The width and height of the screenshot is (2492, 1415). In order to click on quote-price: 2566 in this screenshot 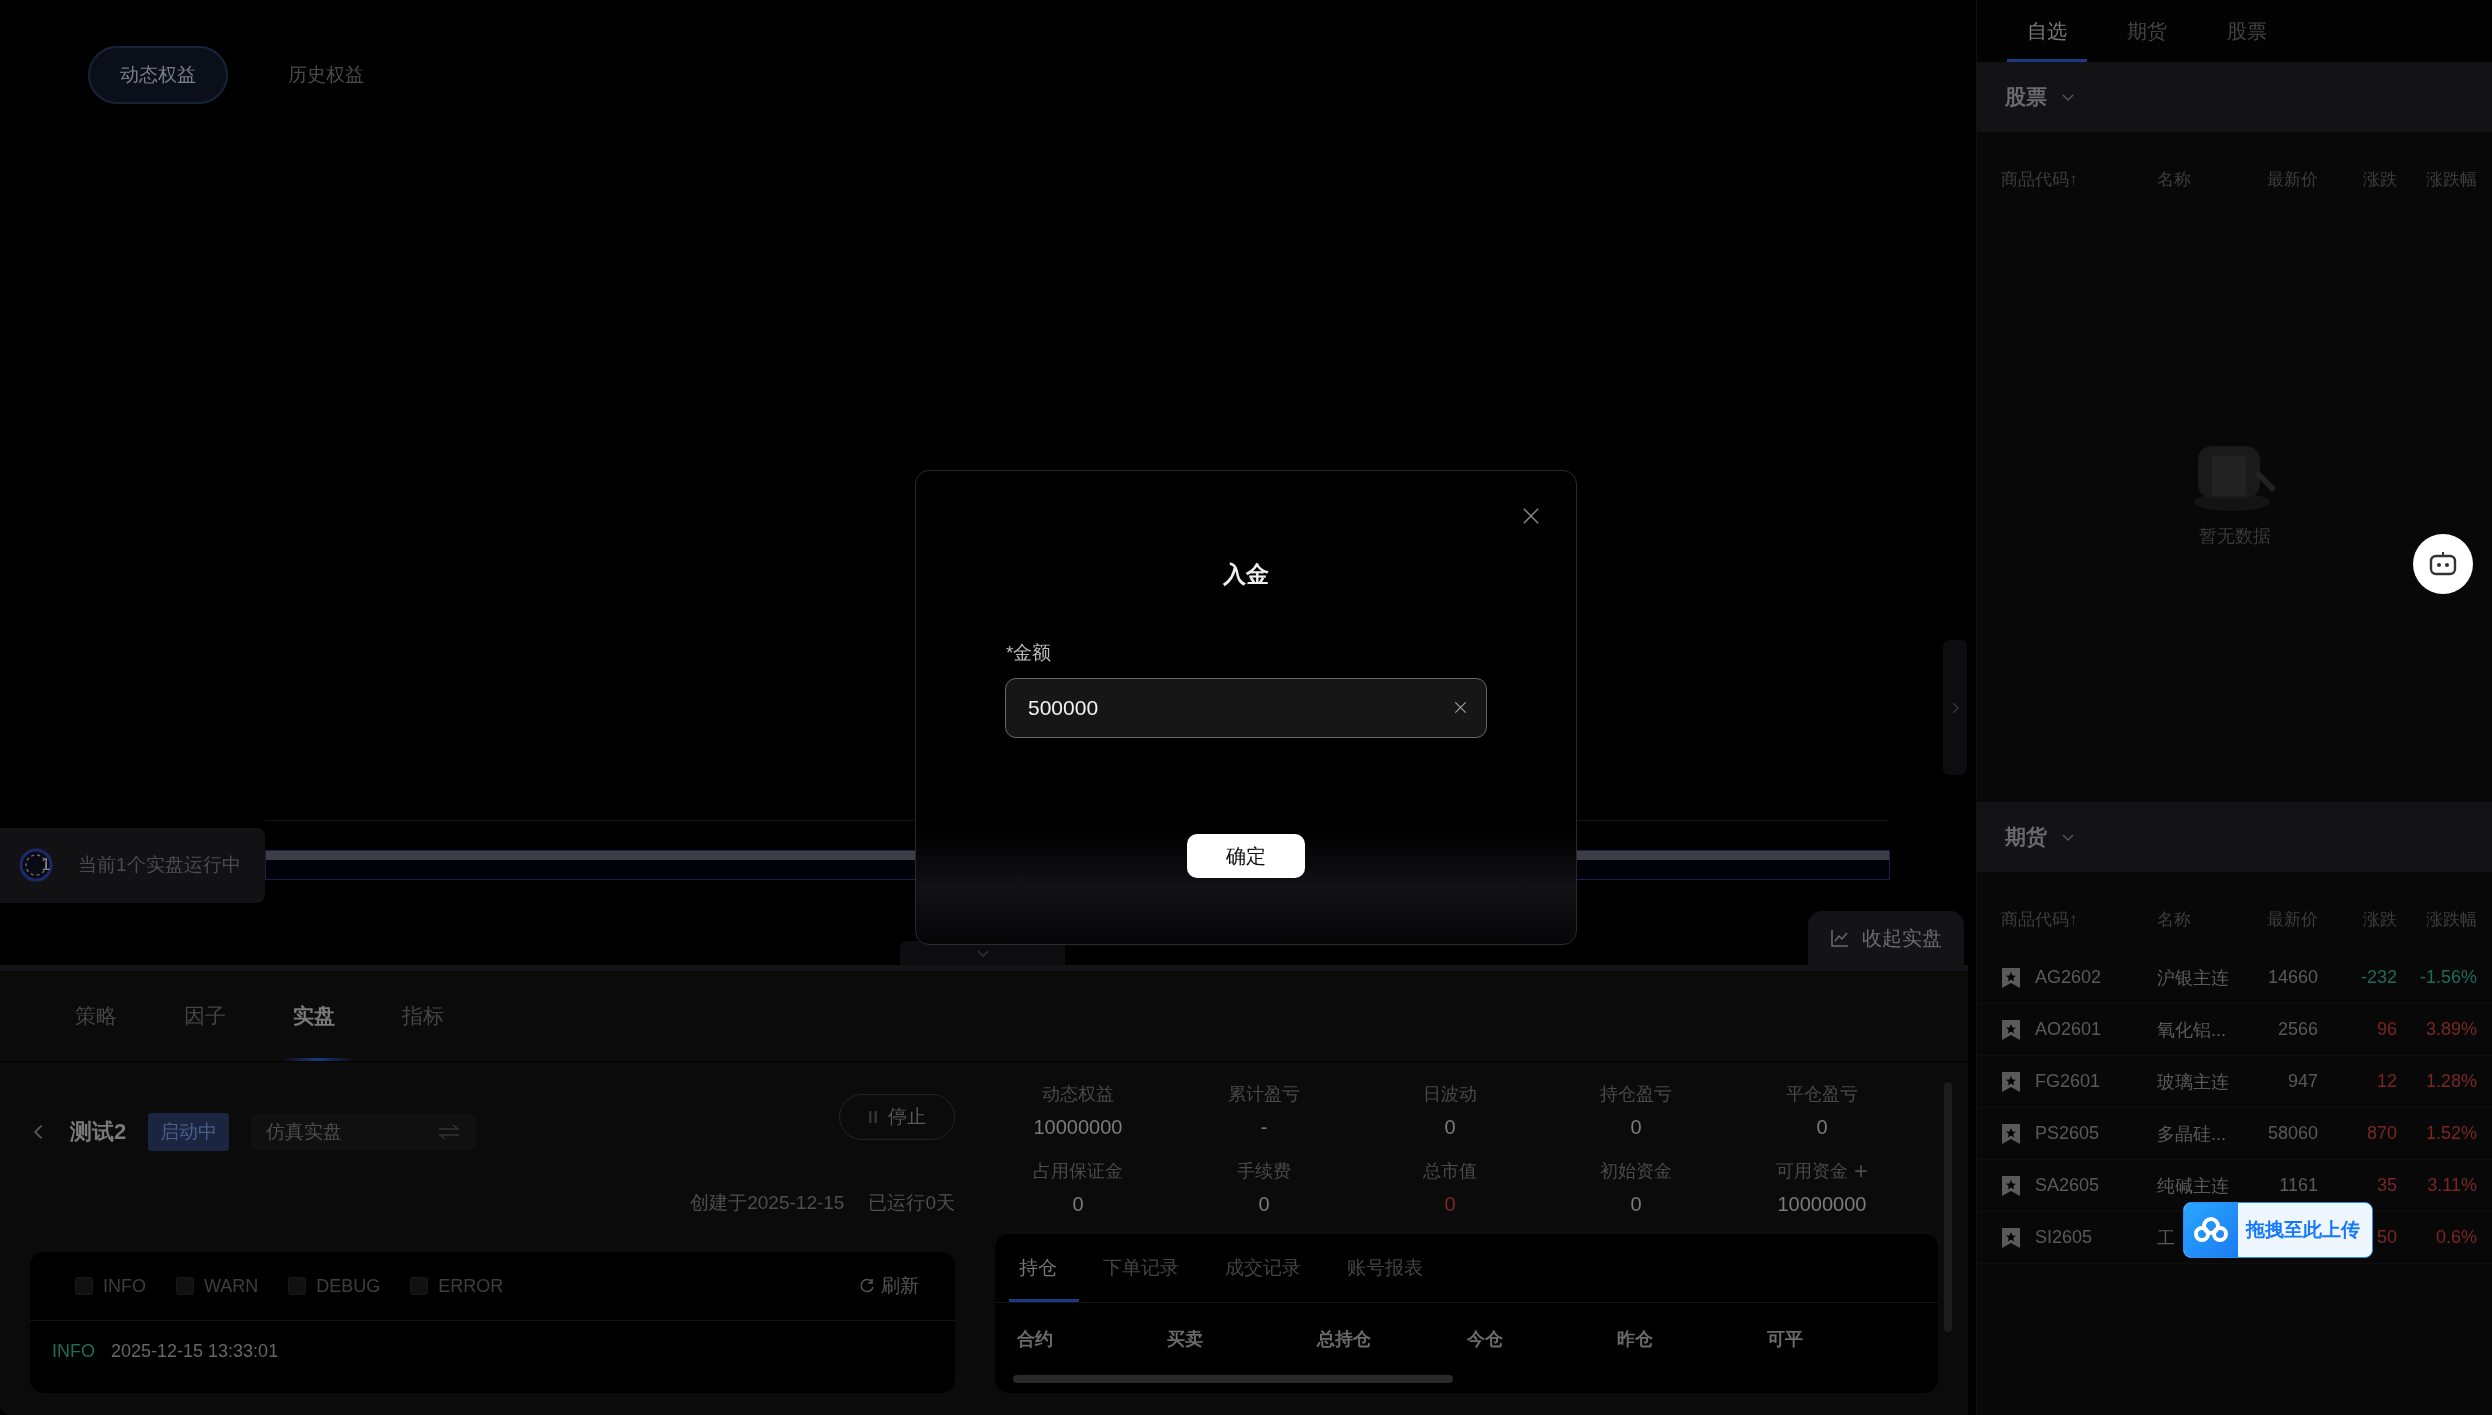, I will do `click(2297, 1029)`.